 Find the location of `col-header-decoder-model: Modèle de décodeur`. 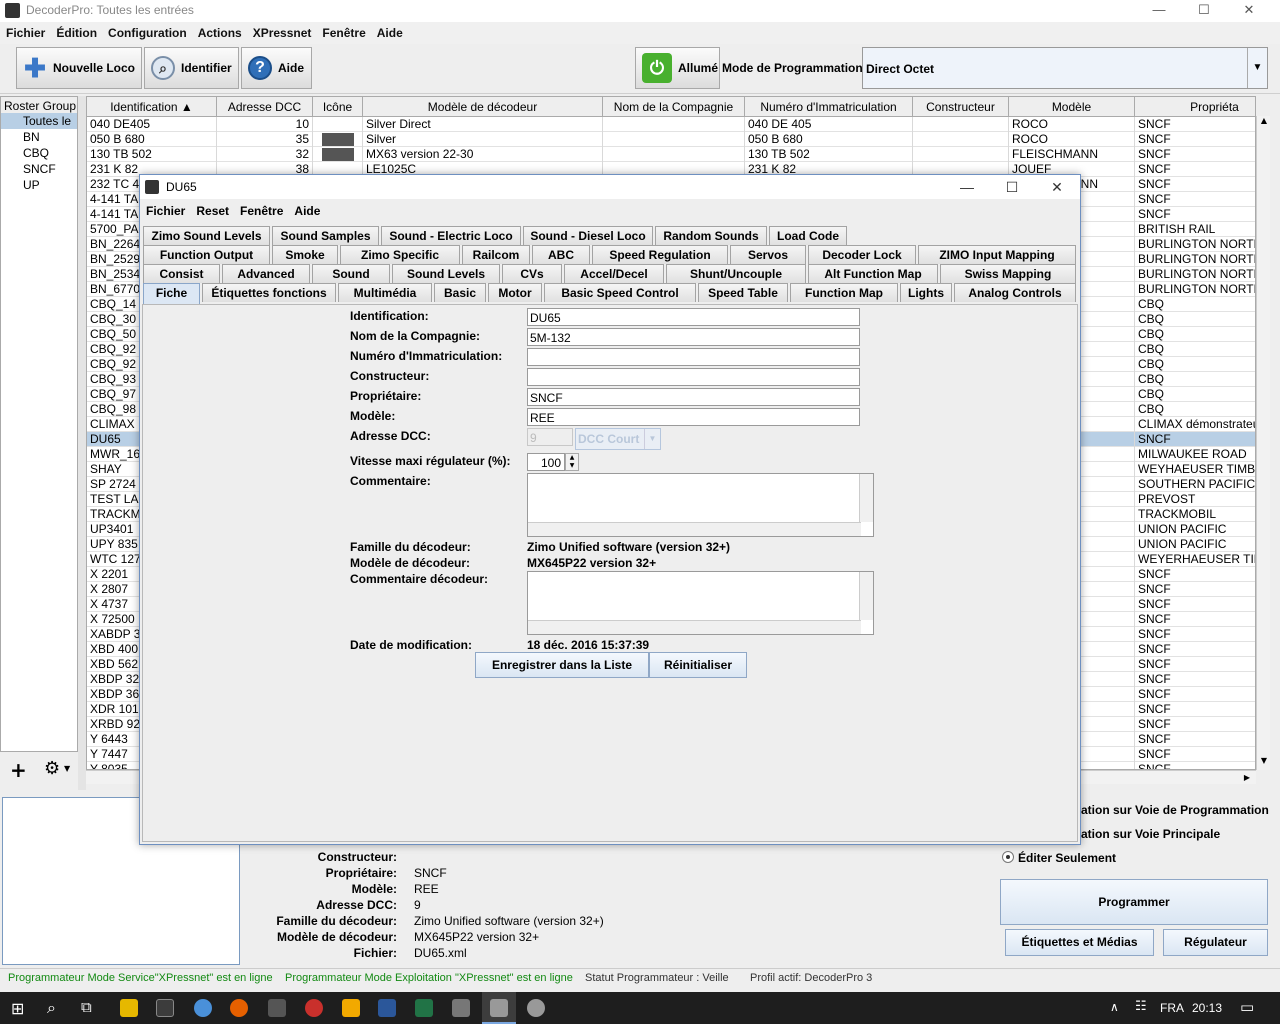

col-header-decoder-model: Modèle de décodeur is located at coordinates (483, 107).